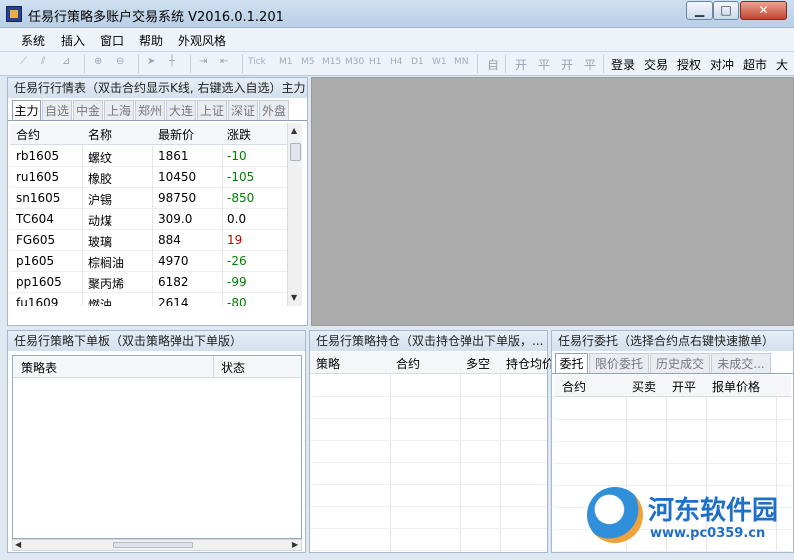 Image resolution: width=794 pixels, height=560 pixels. What do you see at coordinates (257, 62) in the screenshot?
I see `period-tick: Tick` at bounding box center [257, 62].